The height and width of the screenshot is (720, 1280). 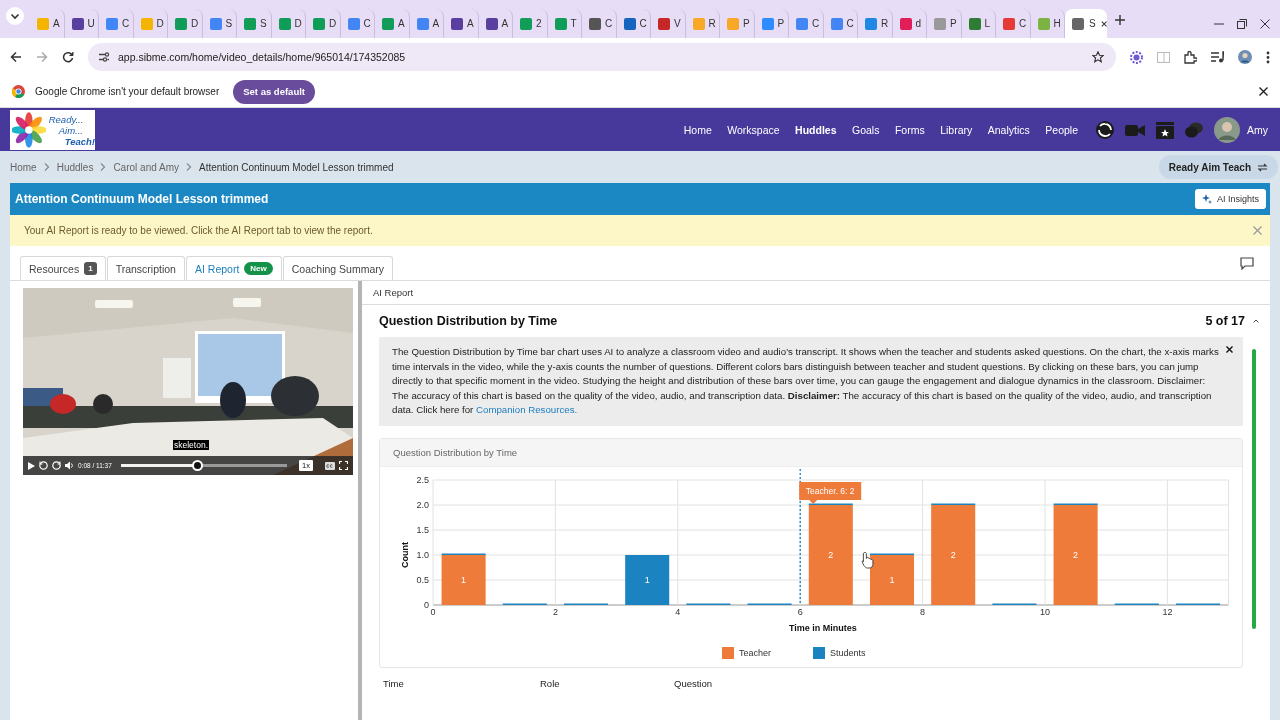 I want to click on tab-badge: 1, so click(x=90, y=268).